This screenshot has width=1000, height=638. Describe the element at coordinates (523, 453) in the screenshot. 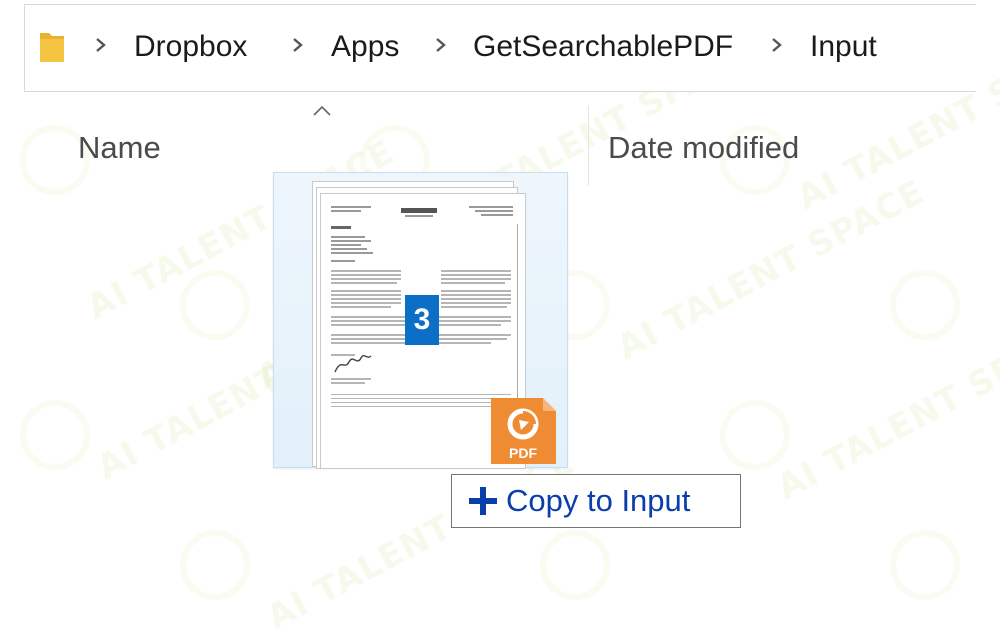

I see `pdf-file-label: PDF` at that location.